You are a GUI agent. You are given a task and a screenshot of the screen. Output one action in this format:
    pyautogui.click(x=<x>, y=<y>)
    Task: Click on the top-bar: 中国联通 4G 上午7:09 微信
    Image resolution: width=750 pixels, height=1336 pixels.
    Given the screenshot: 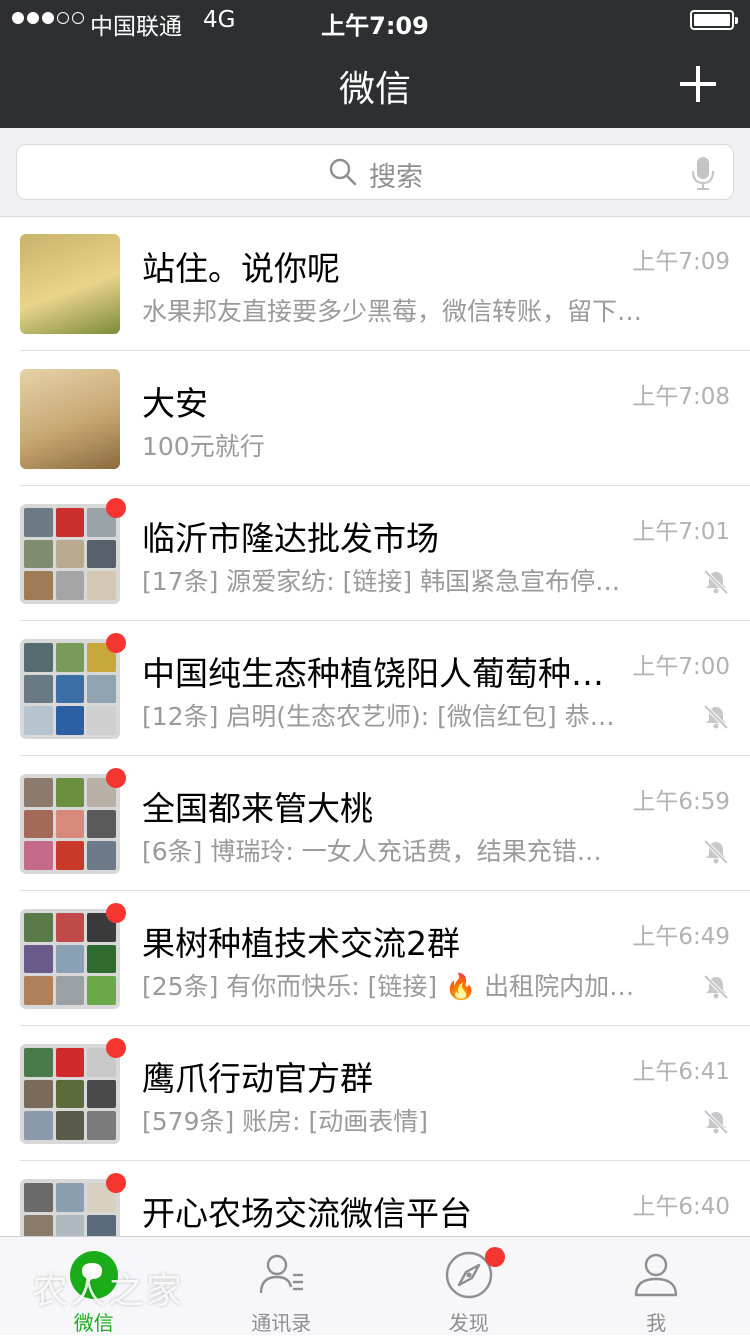 What is the action you would take?
    pyautogui.click(x=375, y=64)
    